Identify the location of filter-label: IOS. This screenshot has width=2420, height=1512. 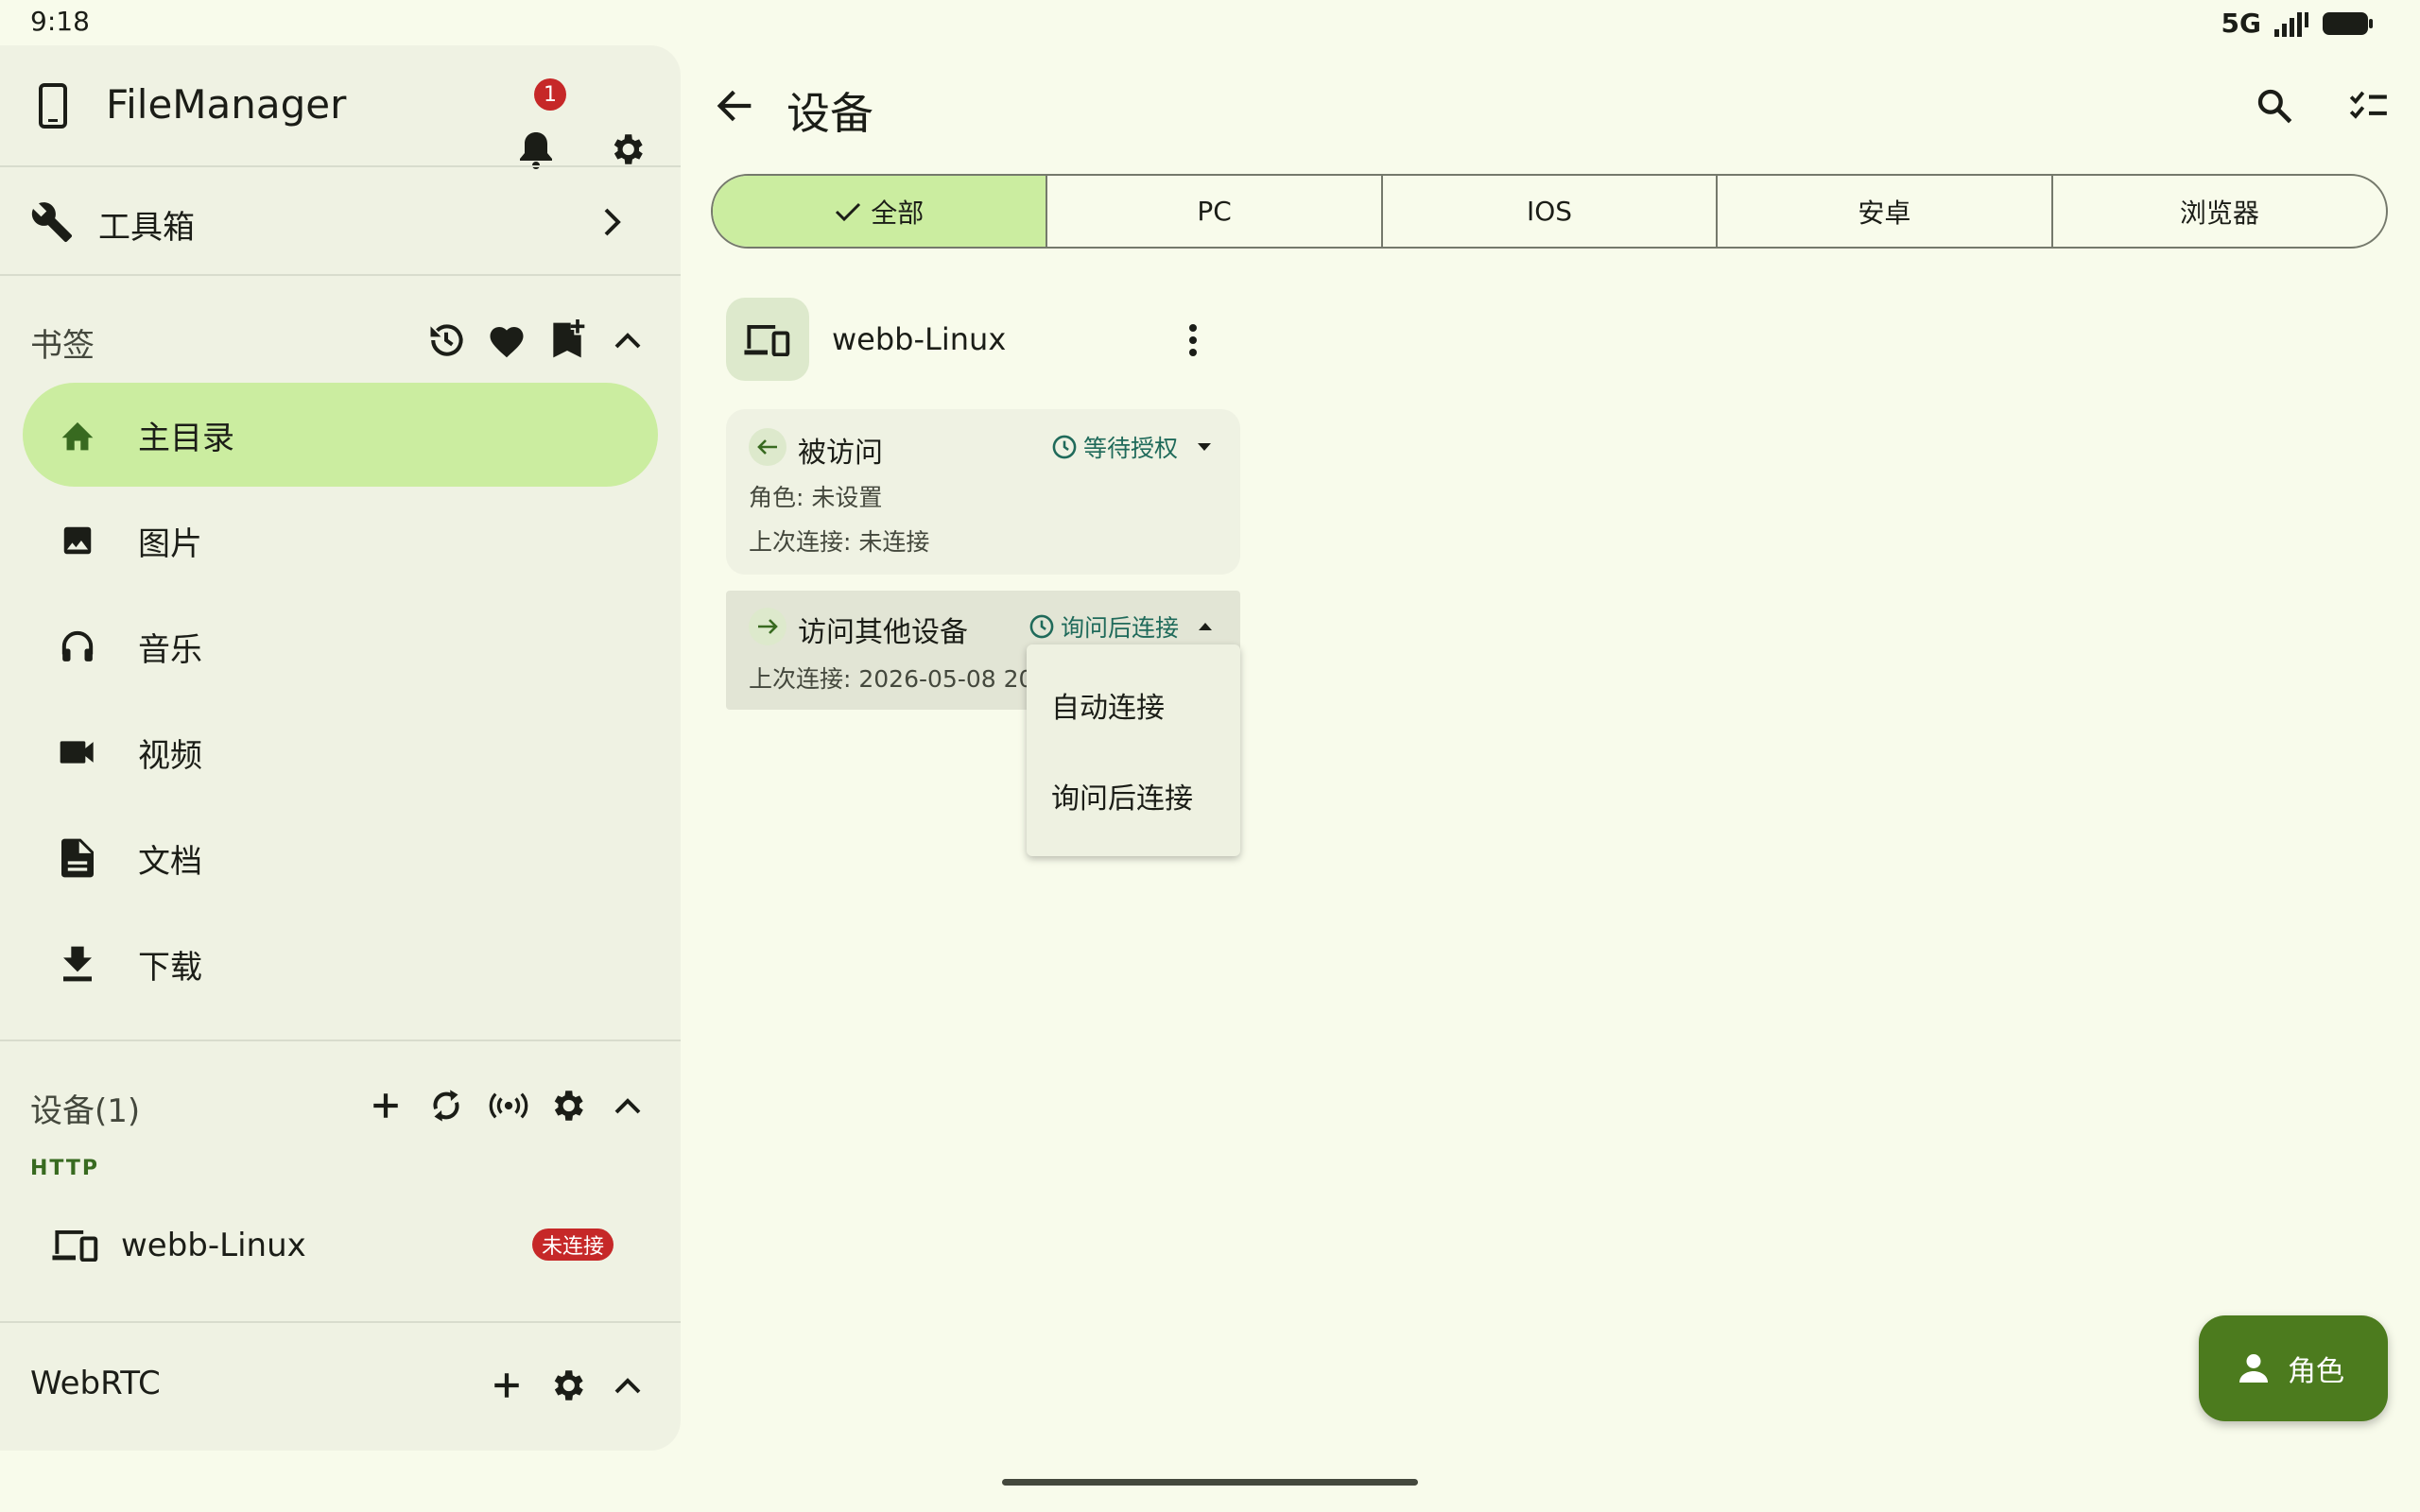
(1549, 211).